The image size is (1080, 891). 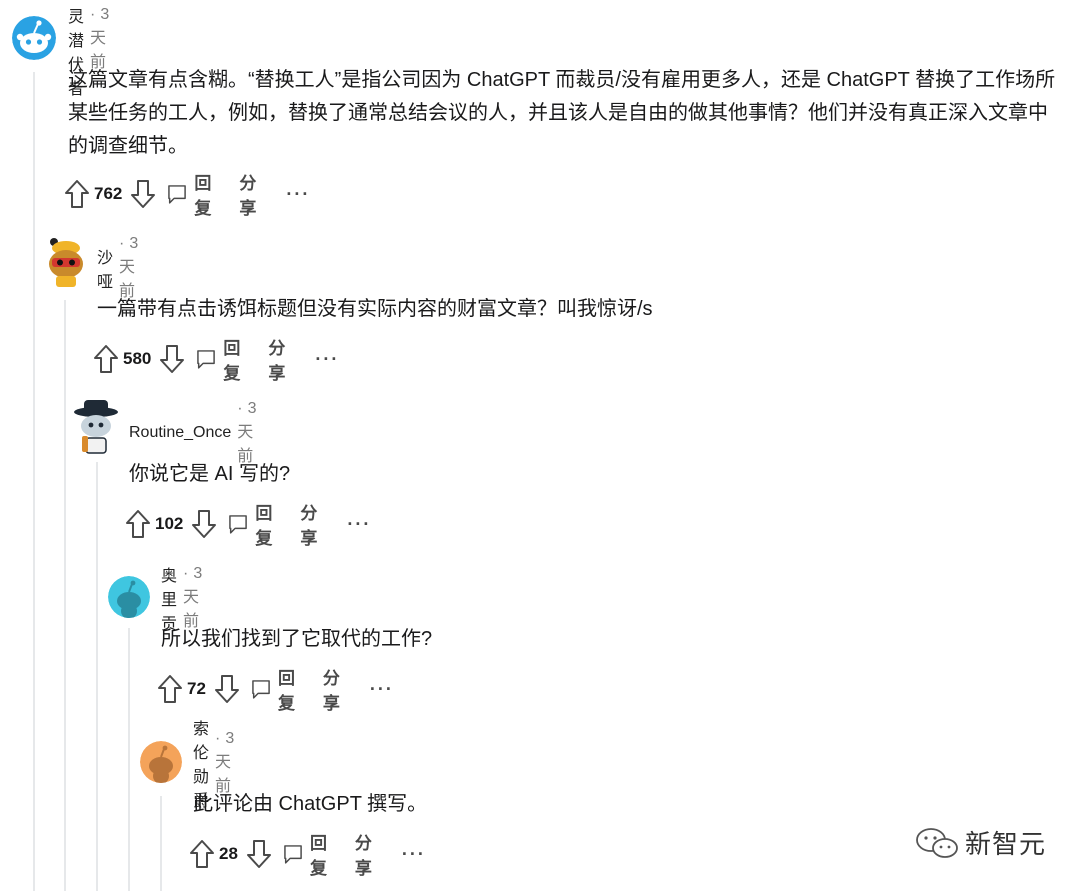 What do you see at coordinates (310, 804) in the screenshot?
I see `comment-body: 此评论由 ChatGPT 撰写。` at bounding box center [310, 804].